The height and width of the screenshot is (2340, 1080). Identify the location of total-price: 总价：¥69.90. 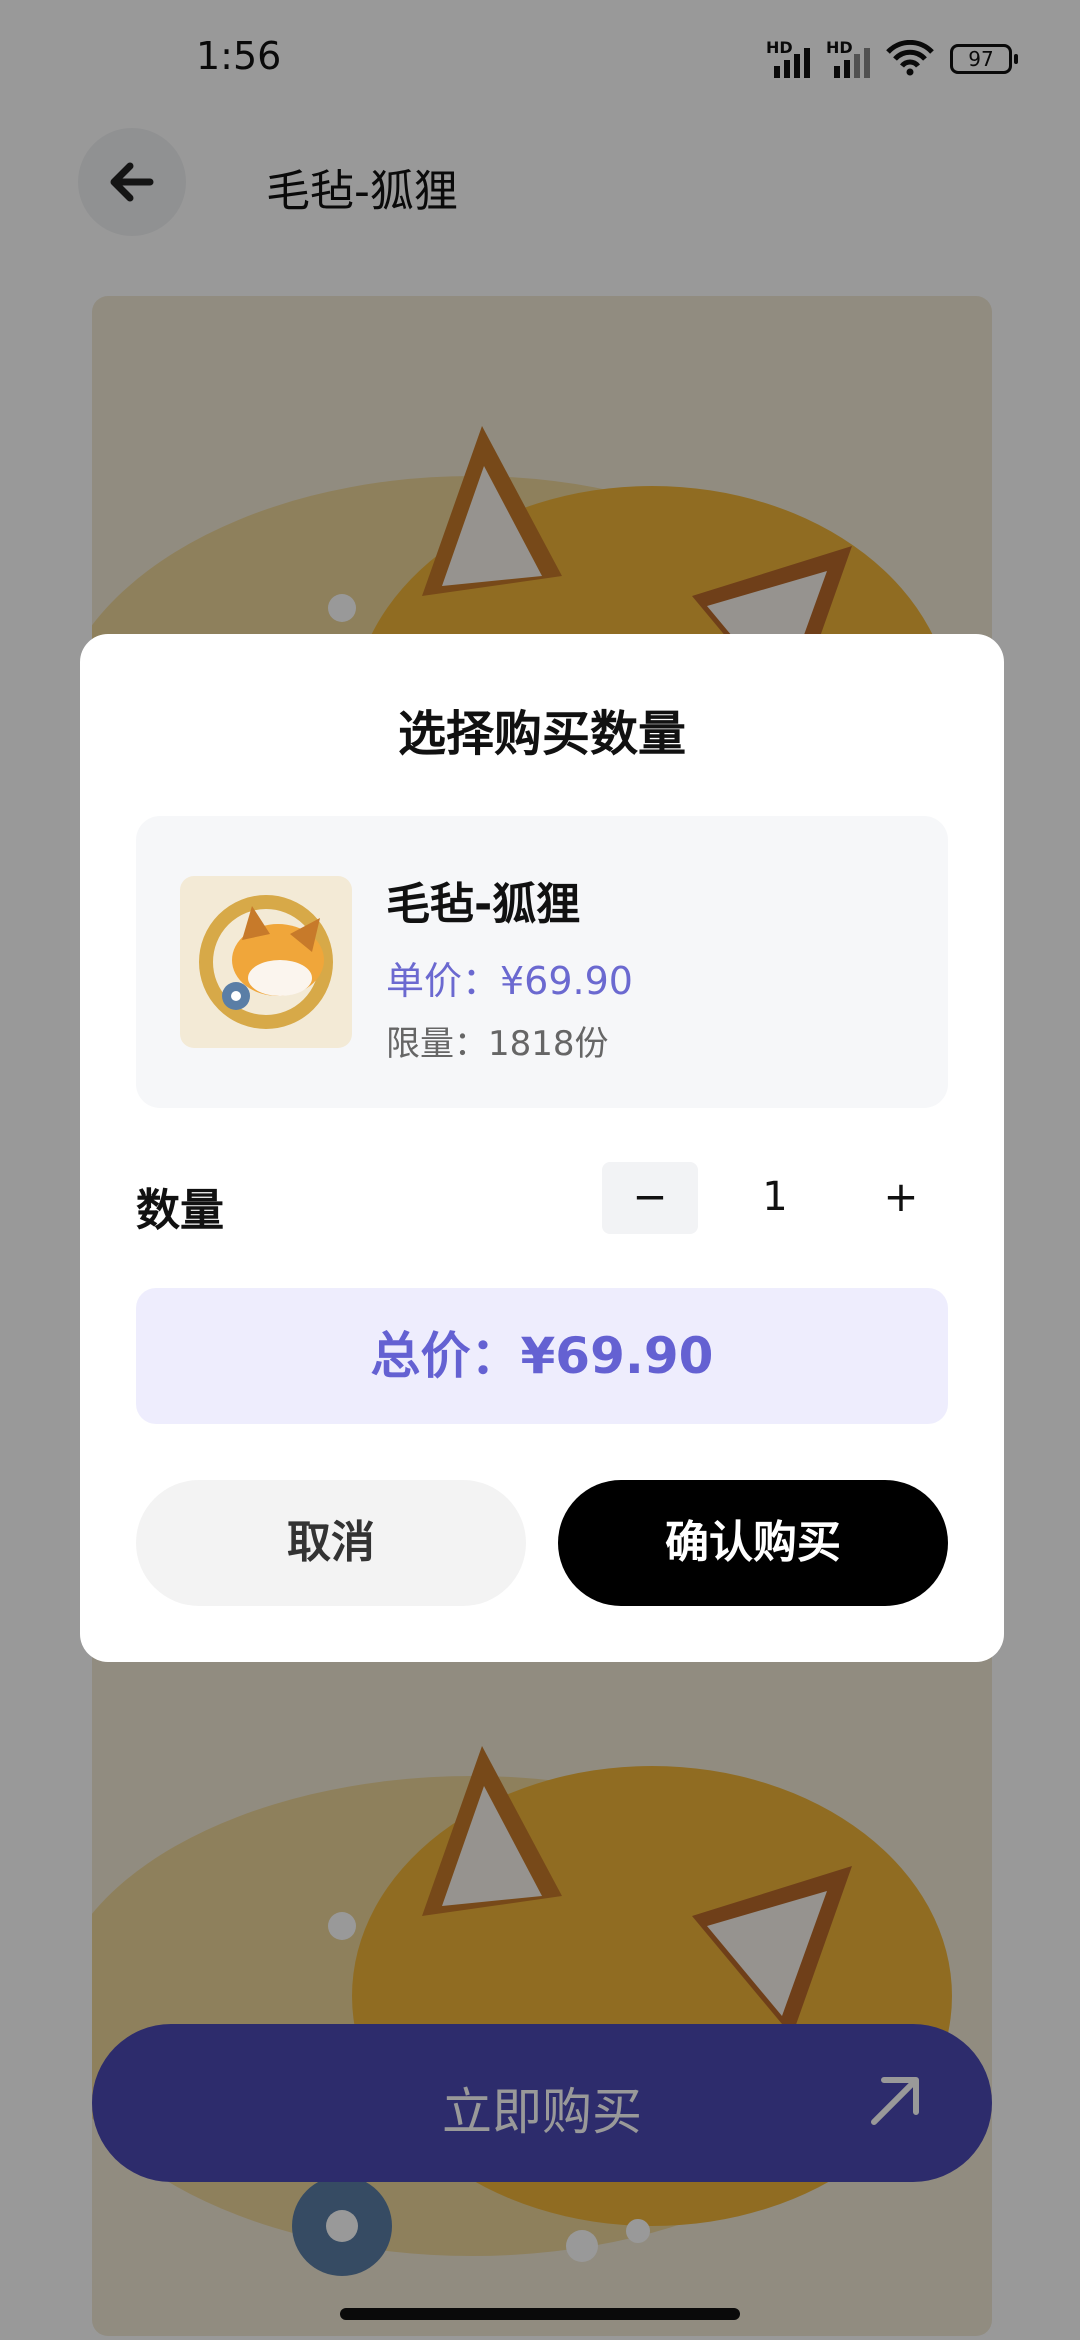
(542, 1356).